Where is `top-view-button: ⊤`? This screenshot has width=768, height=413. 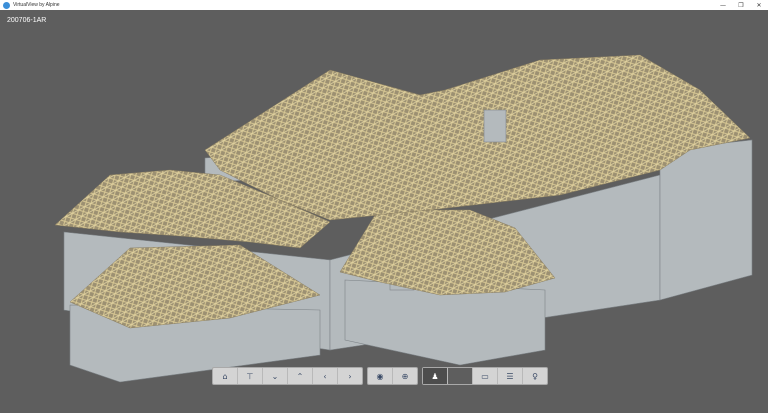
top-view-button: ⊤ is located at coordinates (250, 376).